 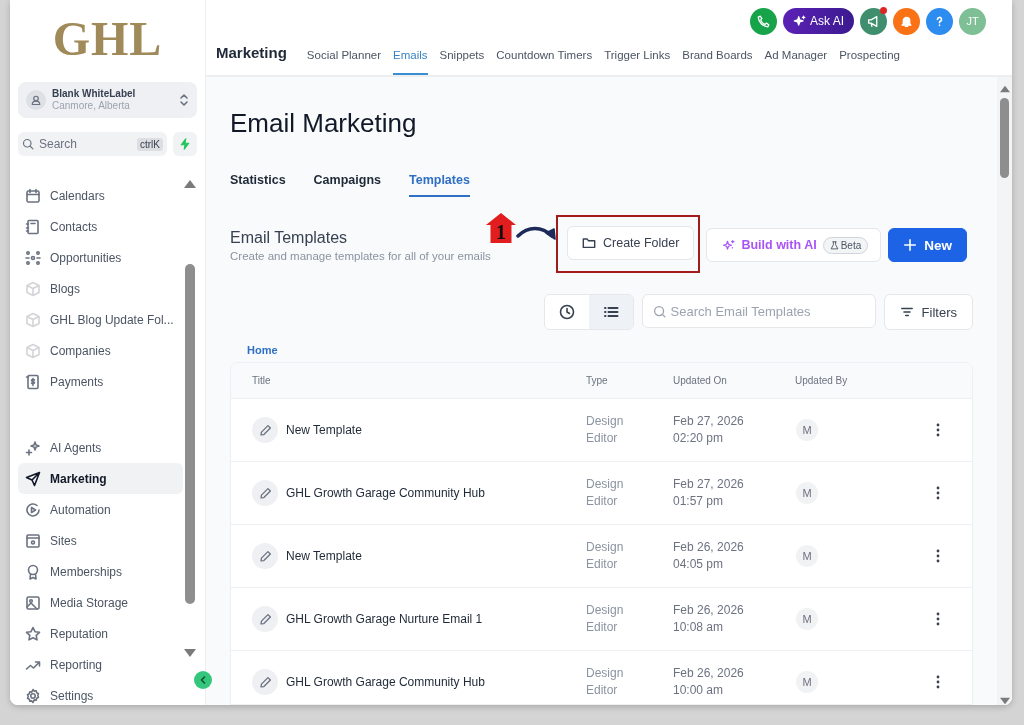 What do you see at coordinates (631, 242) in the screenshot?
I see `create-folder-button: Create Folder` at bounding box center [631, 242].